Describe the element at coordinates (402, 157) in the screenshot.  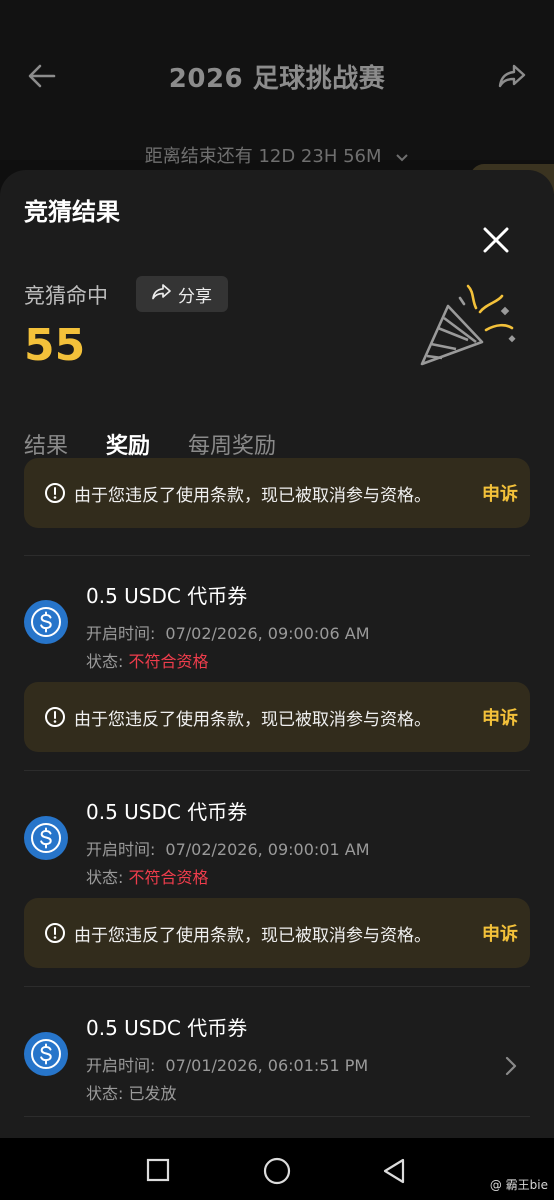
I see `chevron-down-icon` at that location.